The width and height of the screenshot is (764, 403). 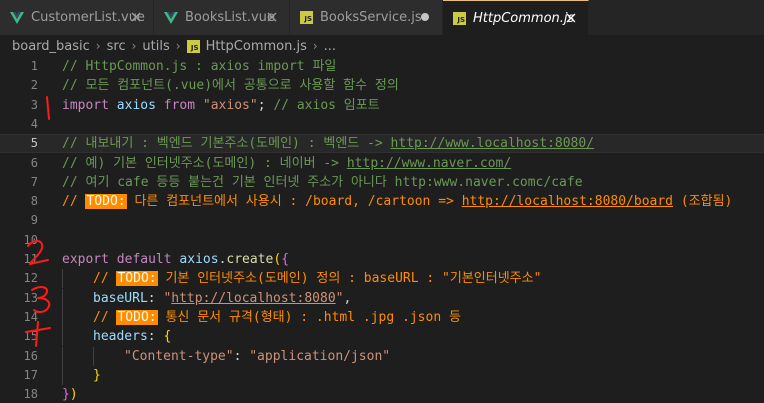 What do you see at coordinates (19, 259) in the screenshot?
I see `line-number: 11` at bounding box center [19, 259].